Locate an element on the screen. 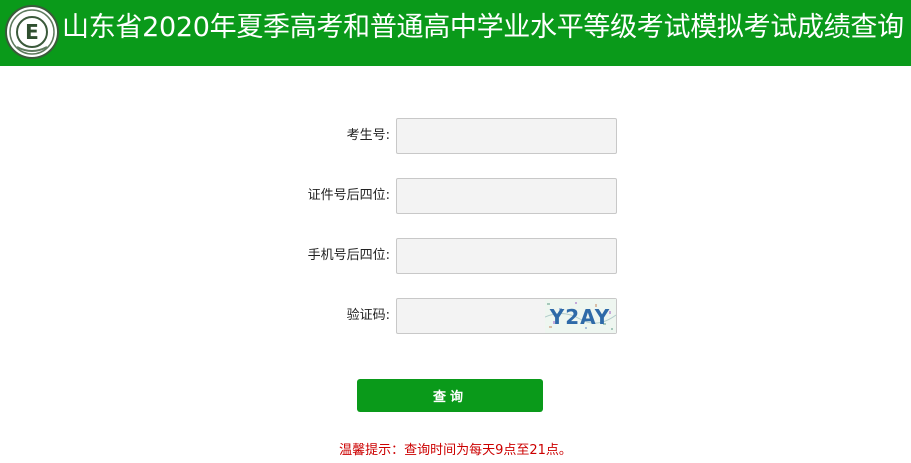  page-header: E 山东省2020年夏季高考和普通高中学业水平等级考试模拟考试成绩查询 is located at coordinates (455, 33).